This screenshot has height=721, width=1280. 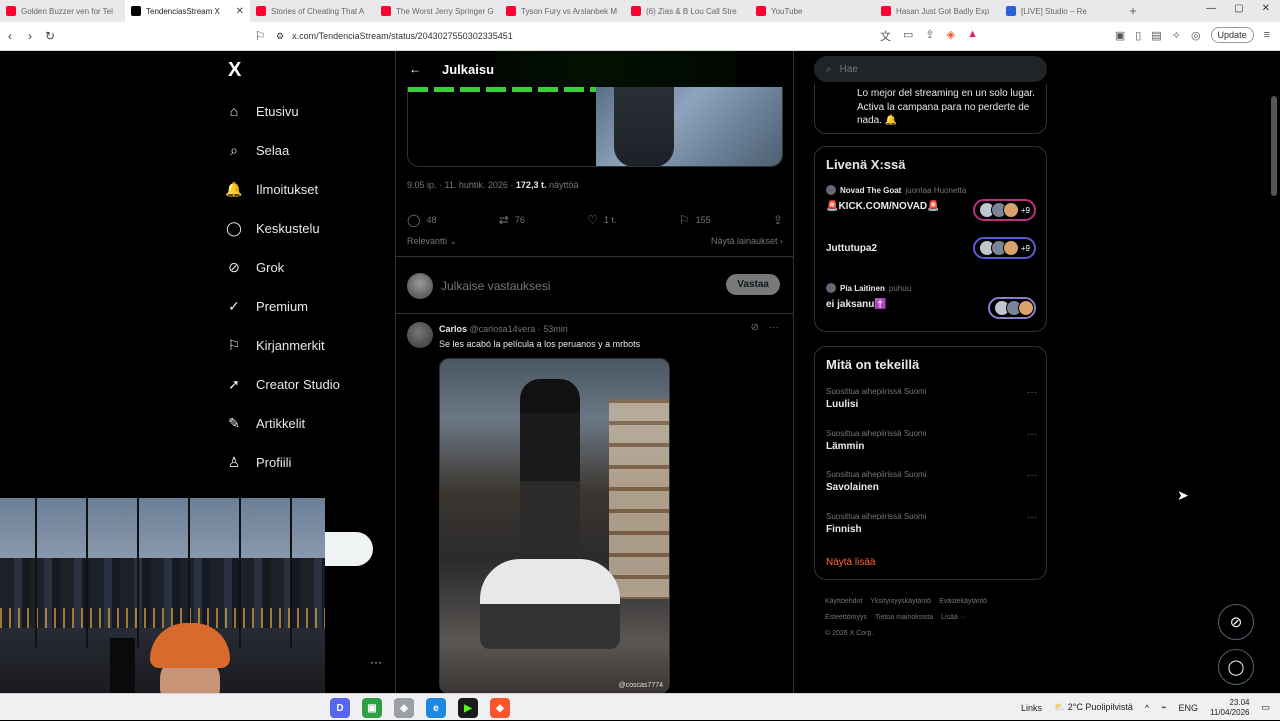 What do you see at coordinates (904, 617) in the screenshot?
I see `footer-link: Tietoa mainoksista` at bounding box center [904, 617].